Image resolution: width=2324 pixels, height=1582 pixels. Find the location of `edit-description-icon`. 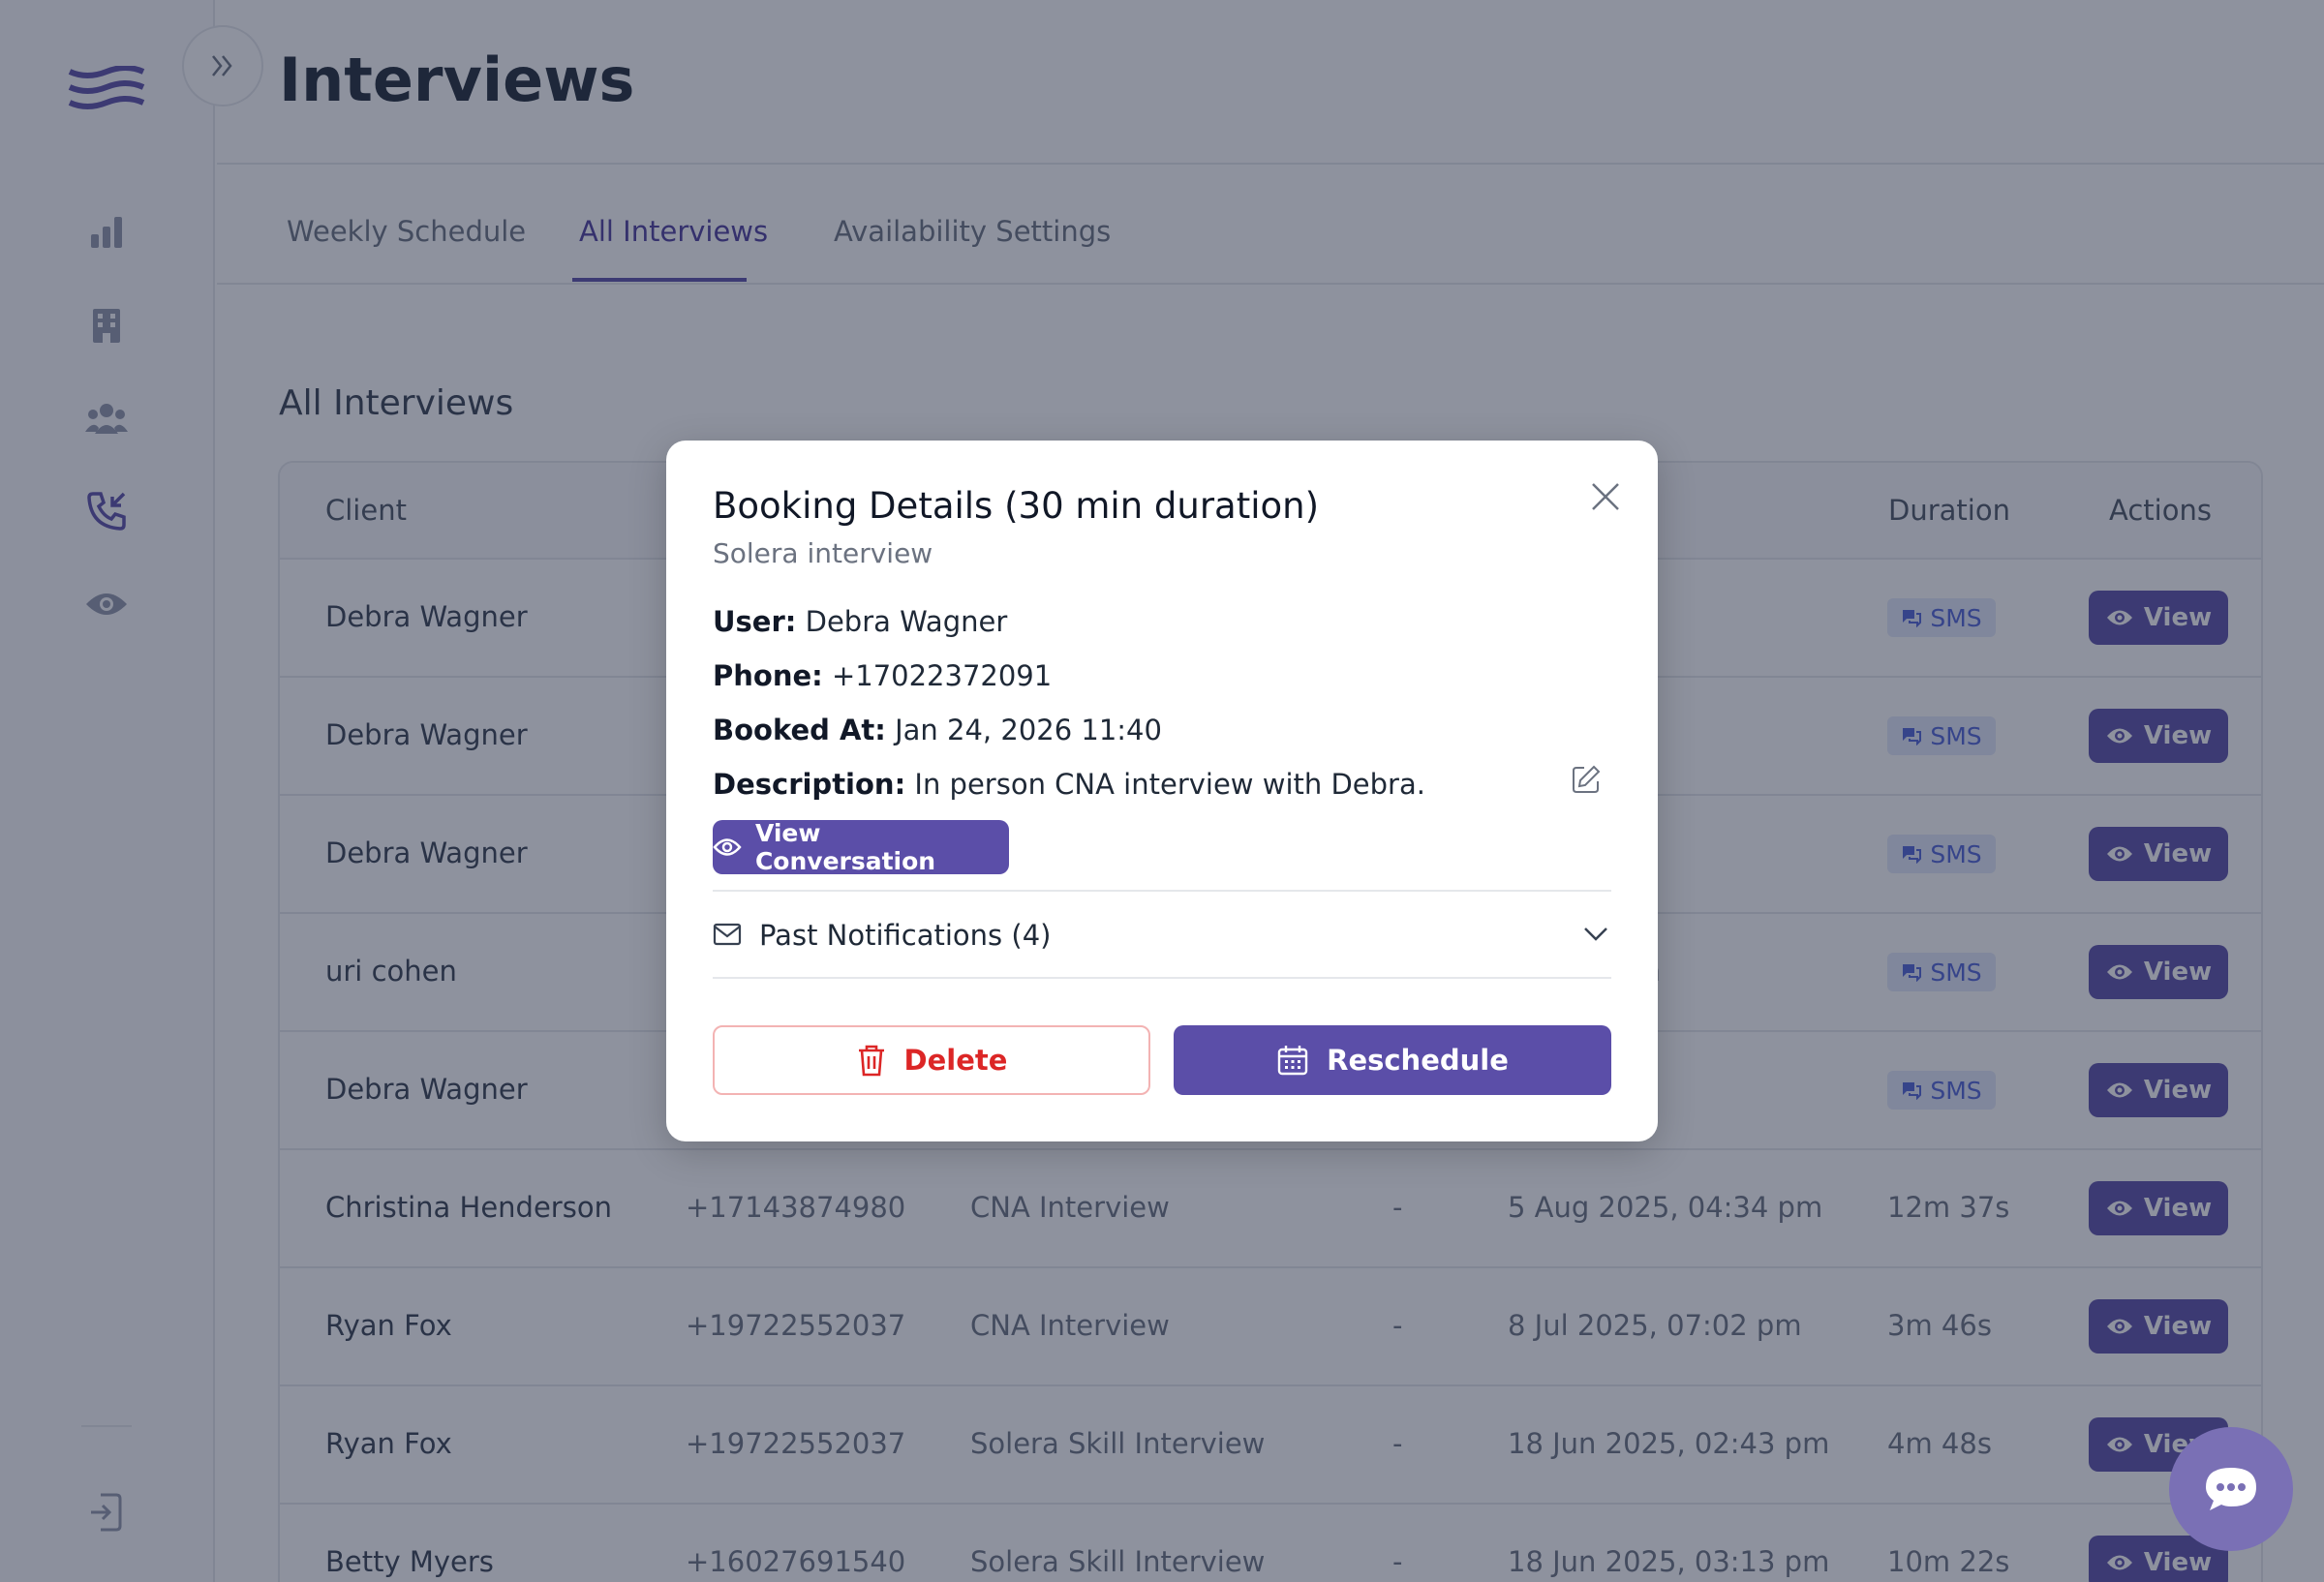

edit-description-icon is located at coordinates (1588, 781).